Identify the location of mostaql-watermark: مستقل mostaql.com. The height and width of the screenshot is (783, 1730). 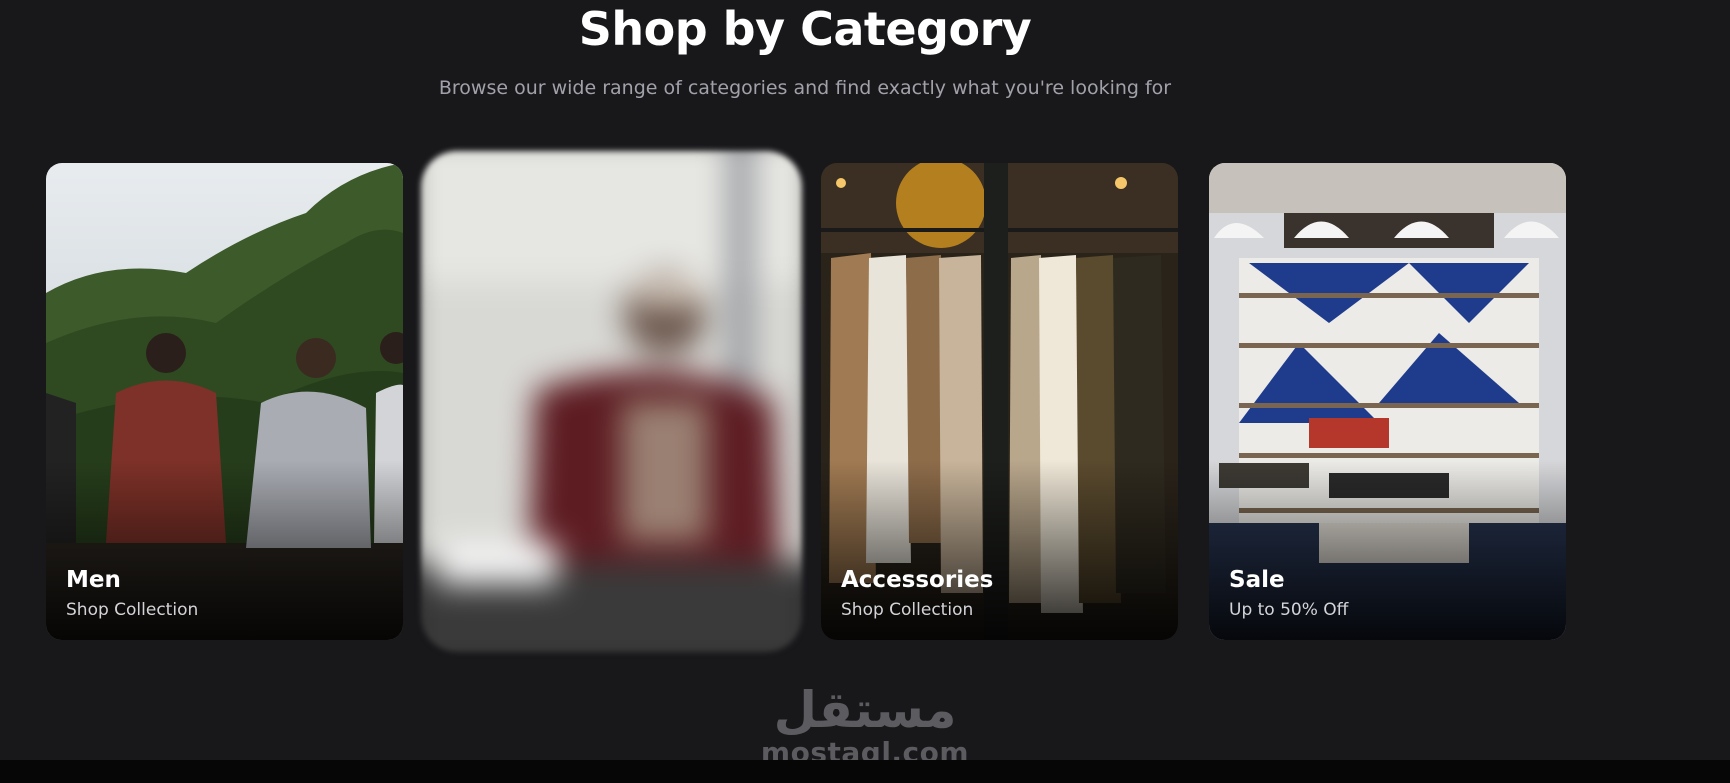
(865, 720).